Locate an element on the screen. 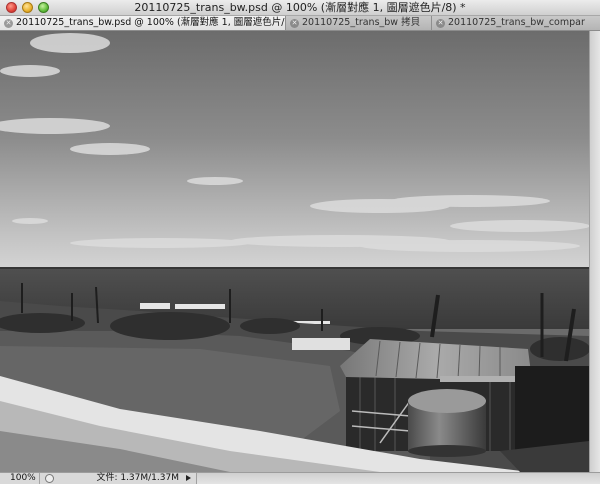 The image size is (600, 484). water-tank is located at coordinates (447, 423).